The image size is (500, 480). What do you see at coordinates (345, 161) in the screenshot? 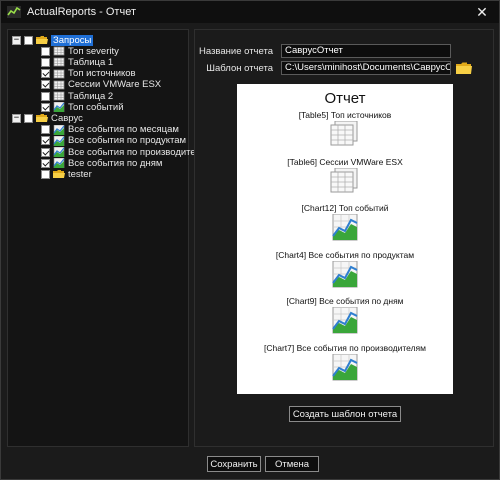
I see `preview-item-label: [Table6] Сессии VMWare ESX` at bounding box center [345, 161].